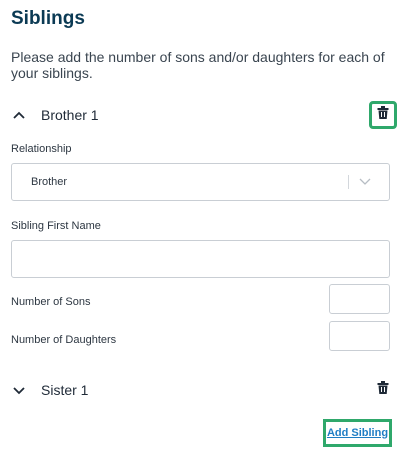 This screenshot has height=452, width=400. I want to click on add-sibling-link: Add Sibling, so click(357, 433).